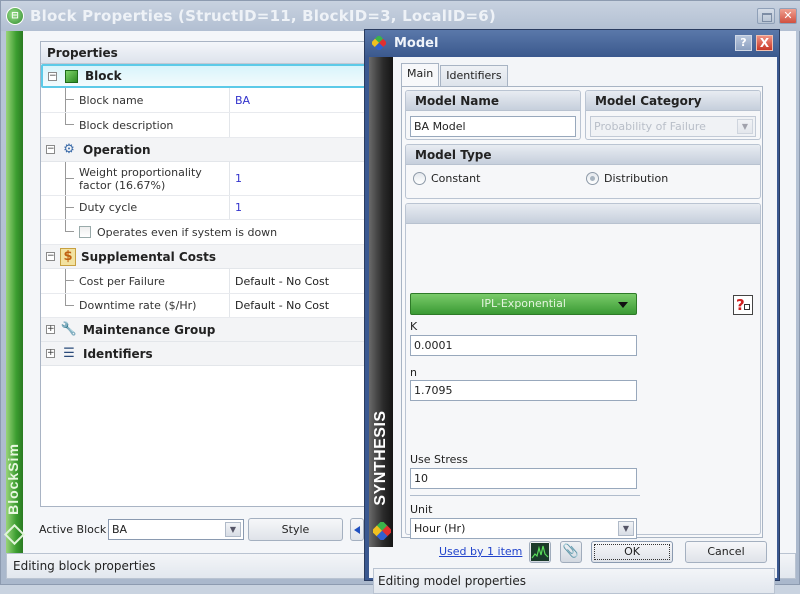 Image resolution: width=800 pixels, height=594 pixels. What do you see at coordinates (357, 529) in the screenshot?
I see `previous-button` at bounding box center [357, 529].